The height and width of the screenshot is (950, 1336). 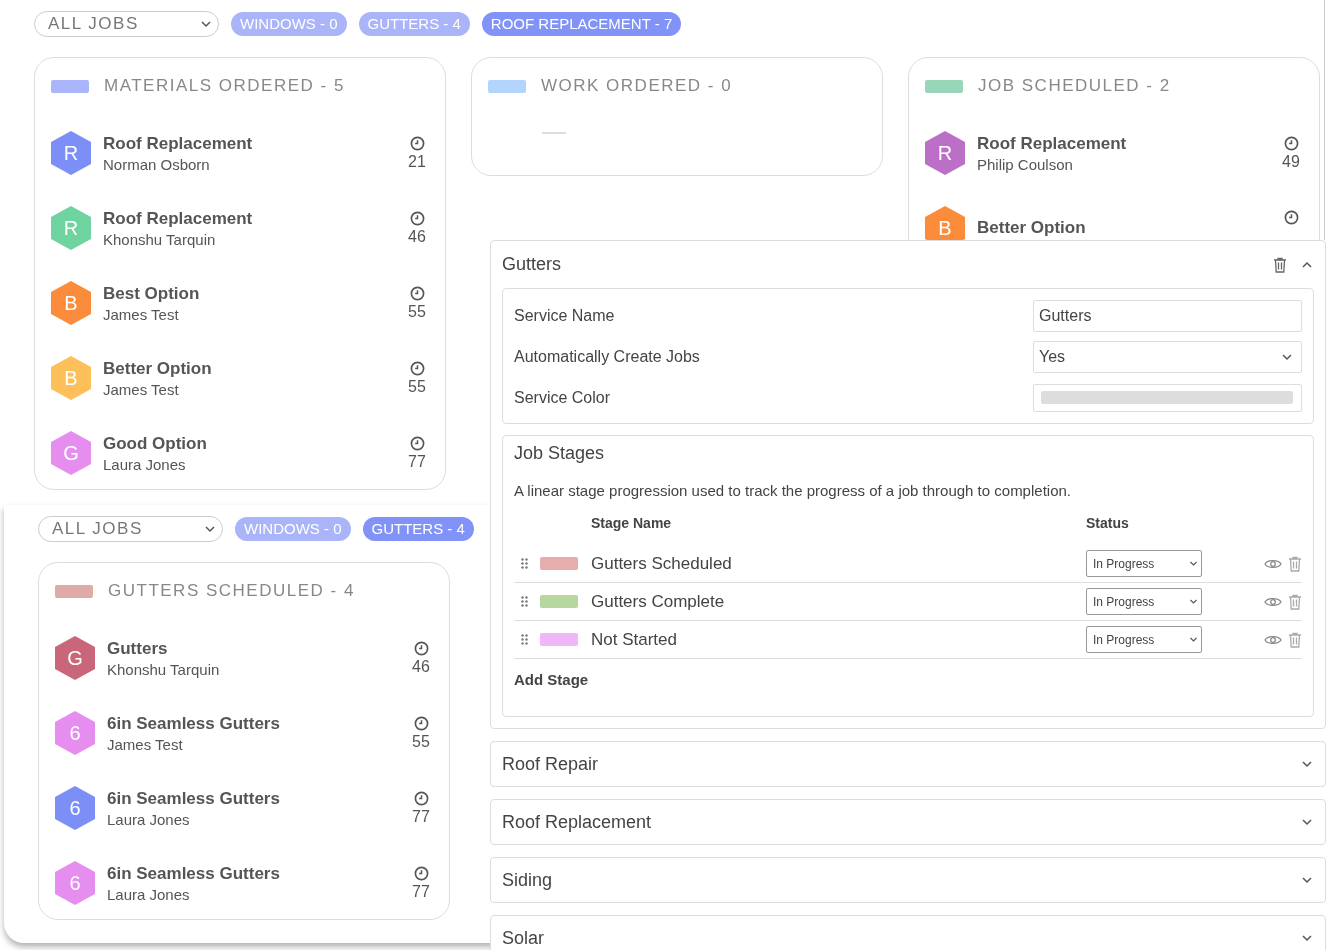 What do you see at coordinates (908, 679) in the screenshot?
I see `add-stage-link: Add Stage` at bounding box center [908, 679].